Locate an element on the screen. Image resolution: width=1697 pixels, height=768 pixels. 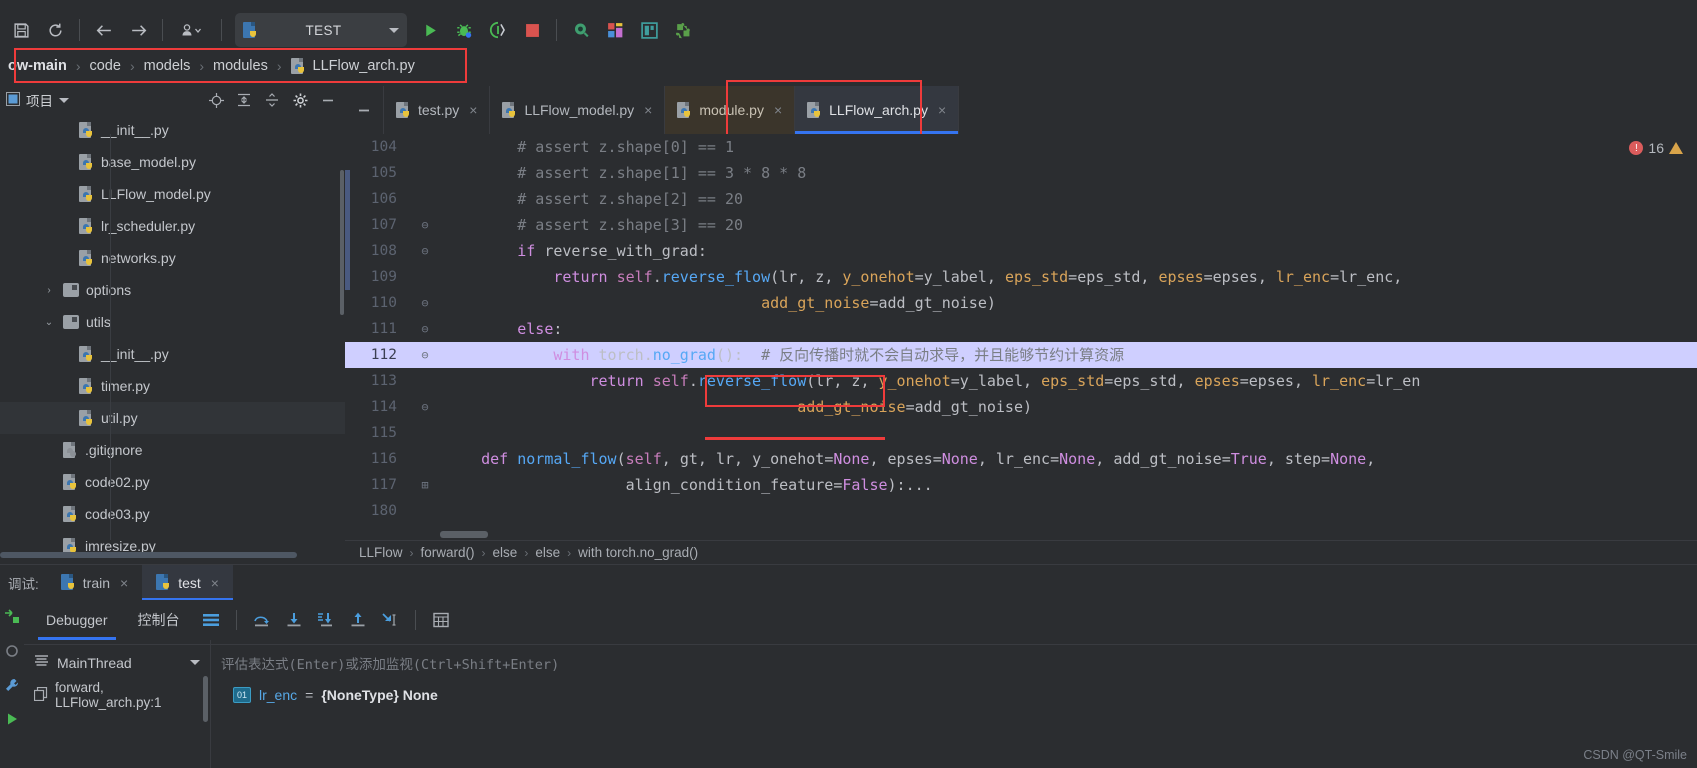
evaluate-expression-input: 评估表达式(Enter)或添加监视(Ctrl+Shift+Enter) is located at coordinates (954, 662).